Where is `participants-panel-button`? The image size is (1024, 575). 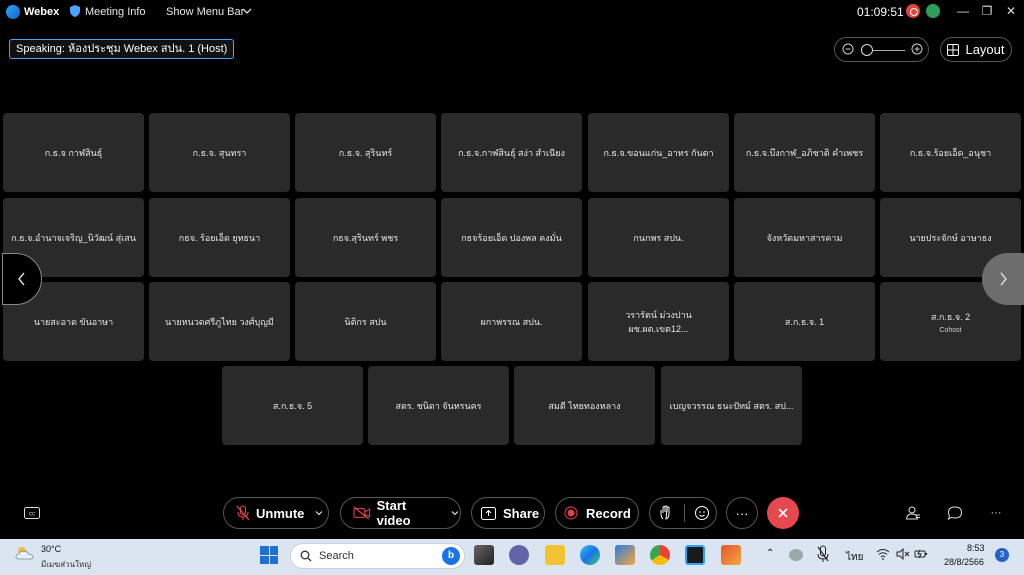 participants-panel-button is located at coordinates (913, 513).